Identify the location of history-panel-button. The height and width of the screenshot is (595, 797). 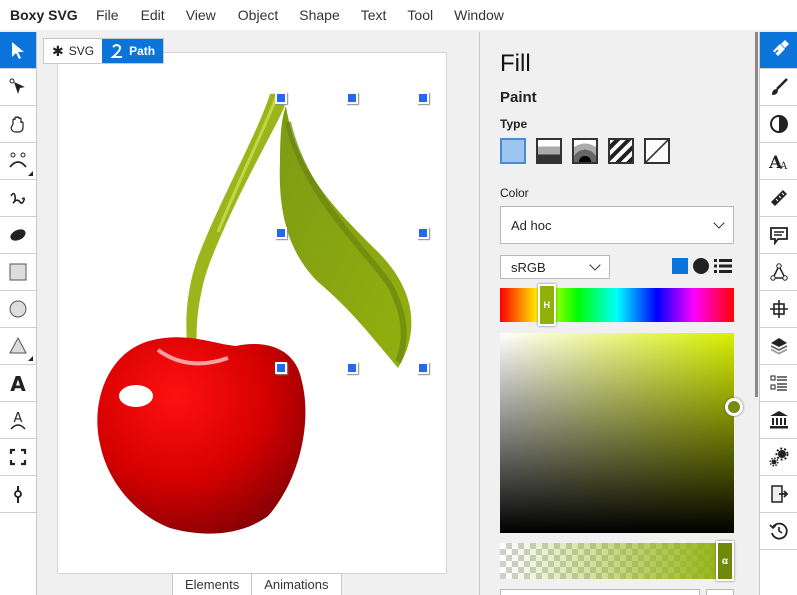
(778, 531).